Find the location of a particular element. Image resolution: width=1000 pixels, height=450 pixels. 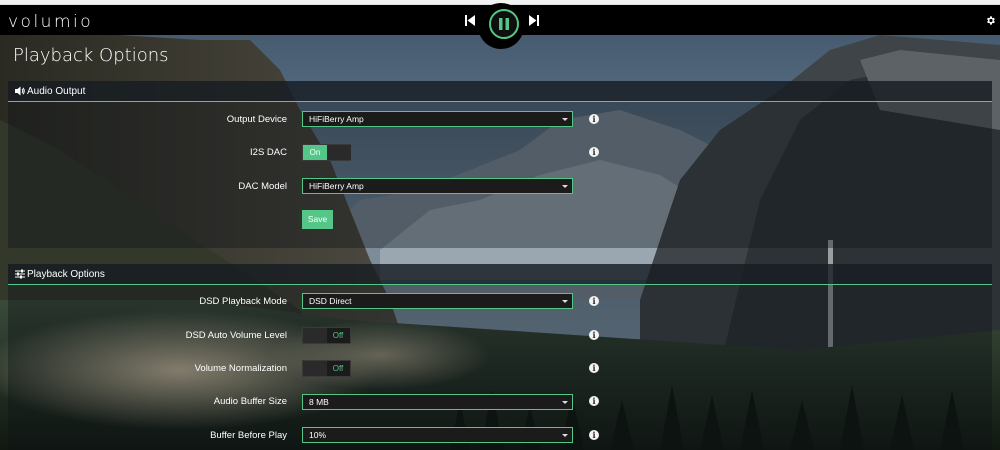

dsd-auto-volume-toggle: Off is located at coordinates (326, 335).